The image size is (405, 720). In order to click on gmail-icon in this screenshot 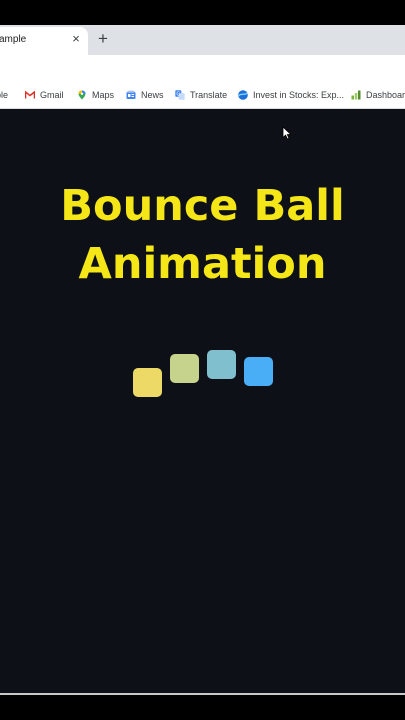, I will do `click(30, 94)`.